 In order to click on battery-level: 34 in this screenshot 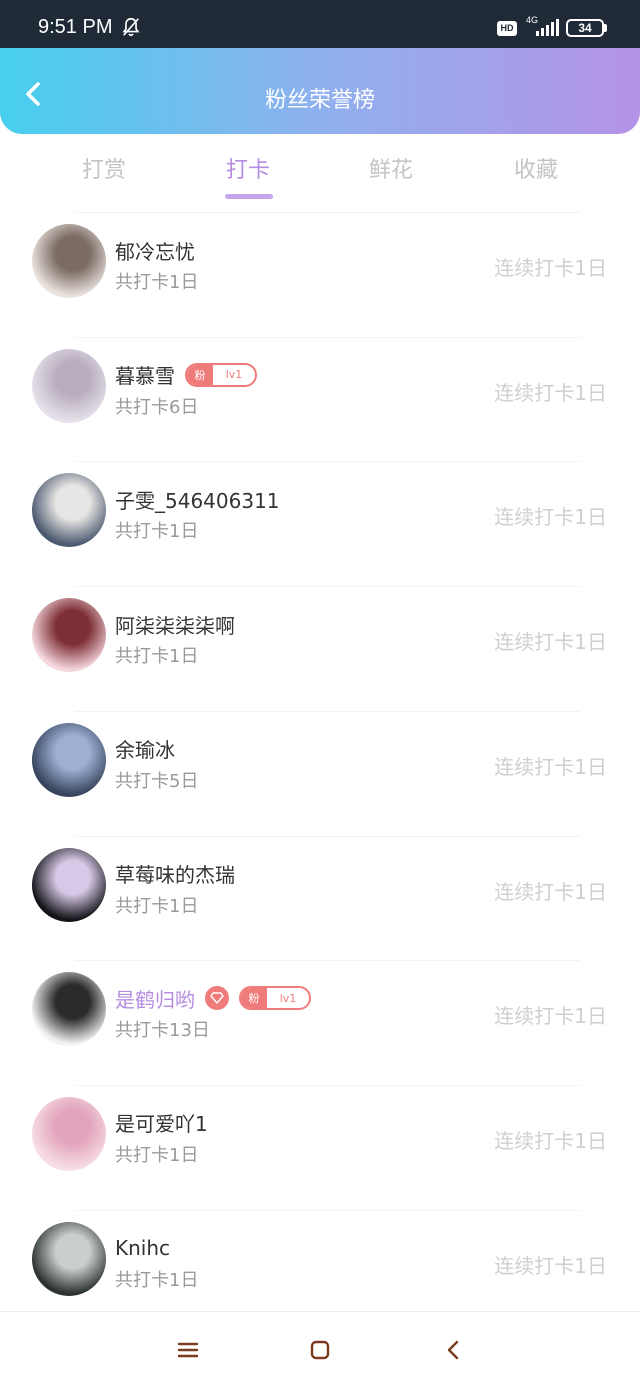, I will do `click(585, 28)`.